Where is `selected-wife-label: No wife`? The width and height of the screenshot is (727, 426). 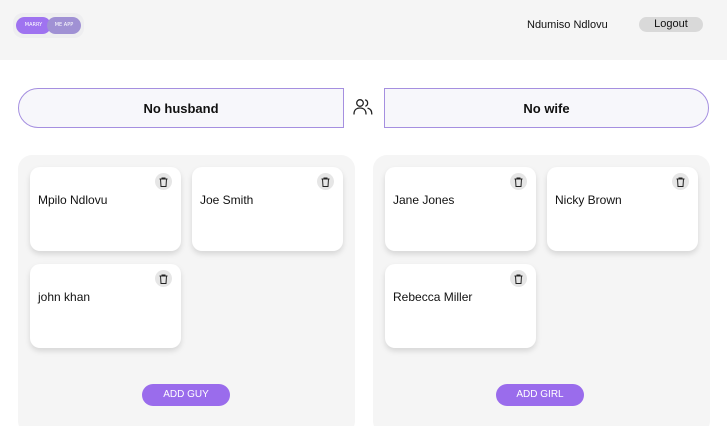
selected-wife-label: No wife is located at coordinates (546, 108).